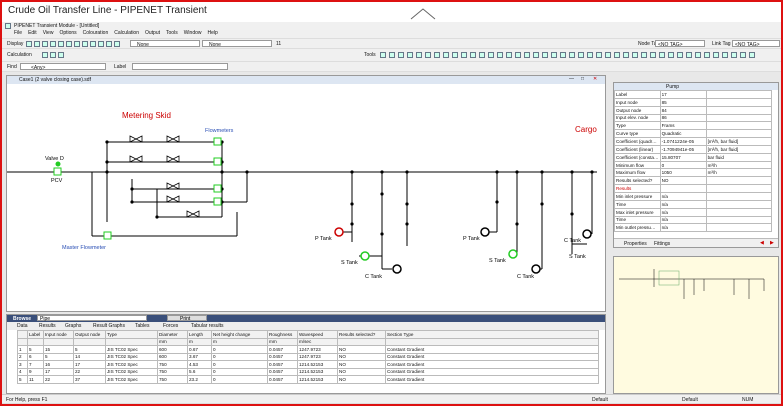 This screenshot has height=406, width=783. Describe the element at coordinates (693, 196) in the screenshot. I see `property-row: Min inlet pressure n/a` at that location.